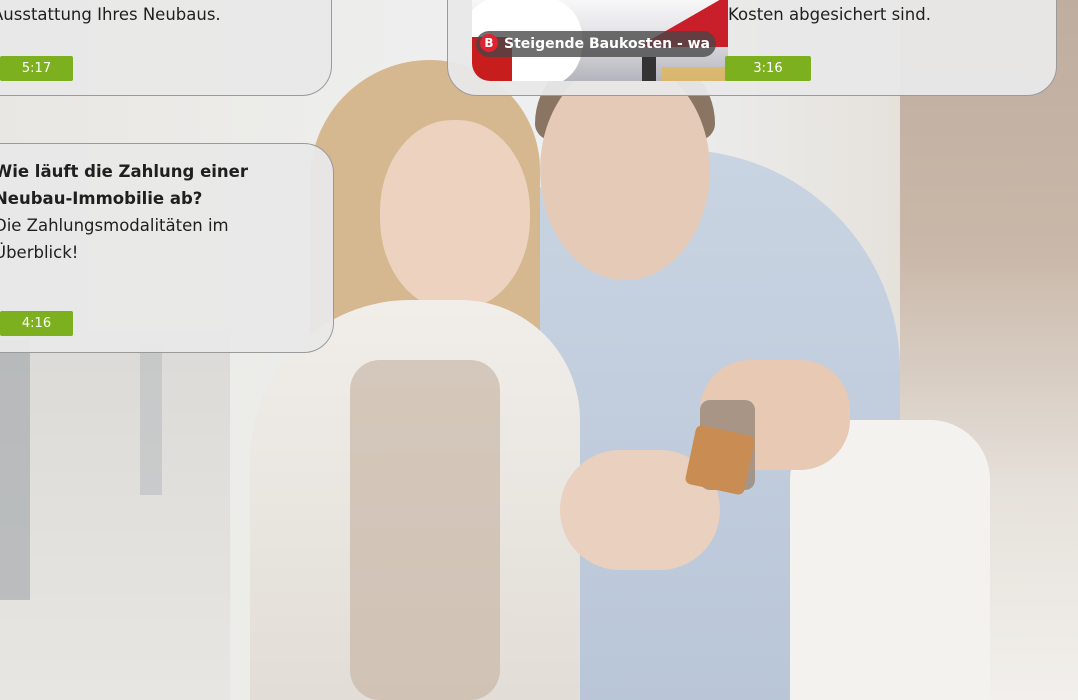 This screenshot has height=700, width=1078. I want to click on photo-woman-face, so click(455, 215).